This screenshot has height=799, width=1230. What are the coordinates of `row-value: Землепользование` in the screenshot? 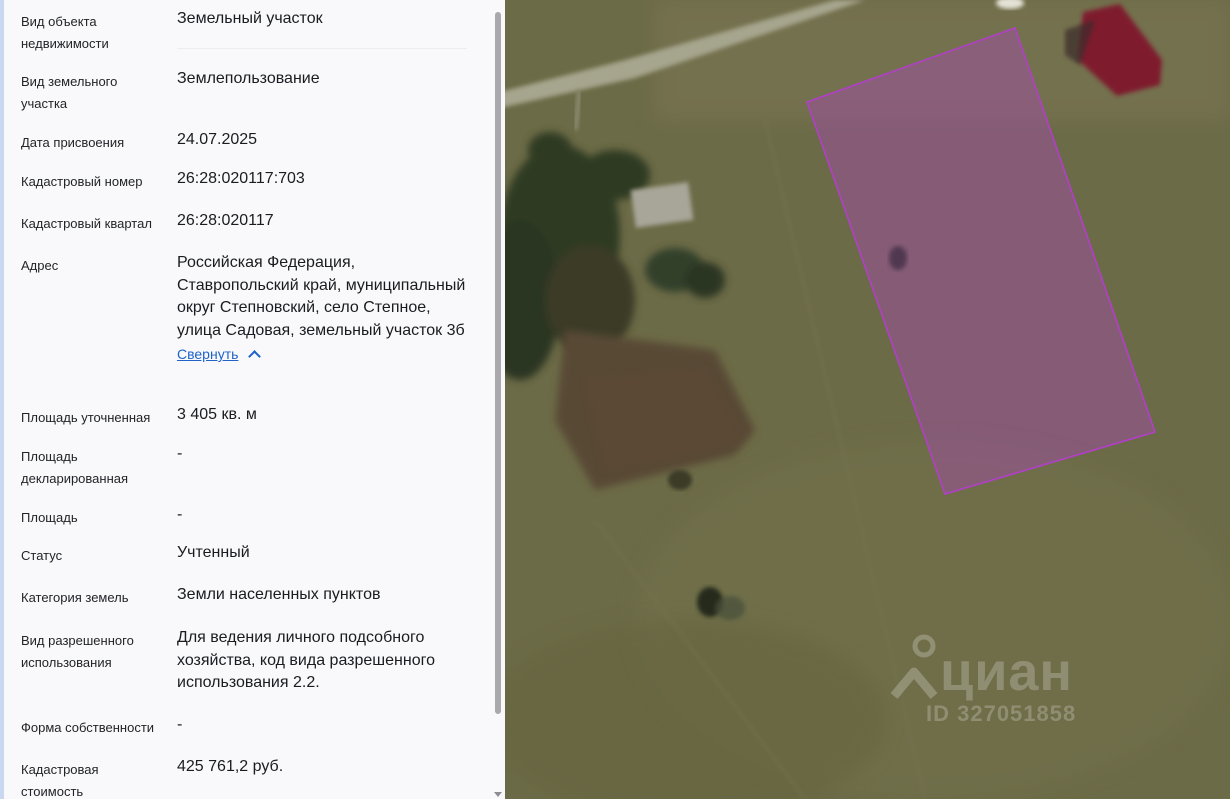 It's located at (248, 78).